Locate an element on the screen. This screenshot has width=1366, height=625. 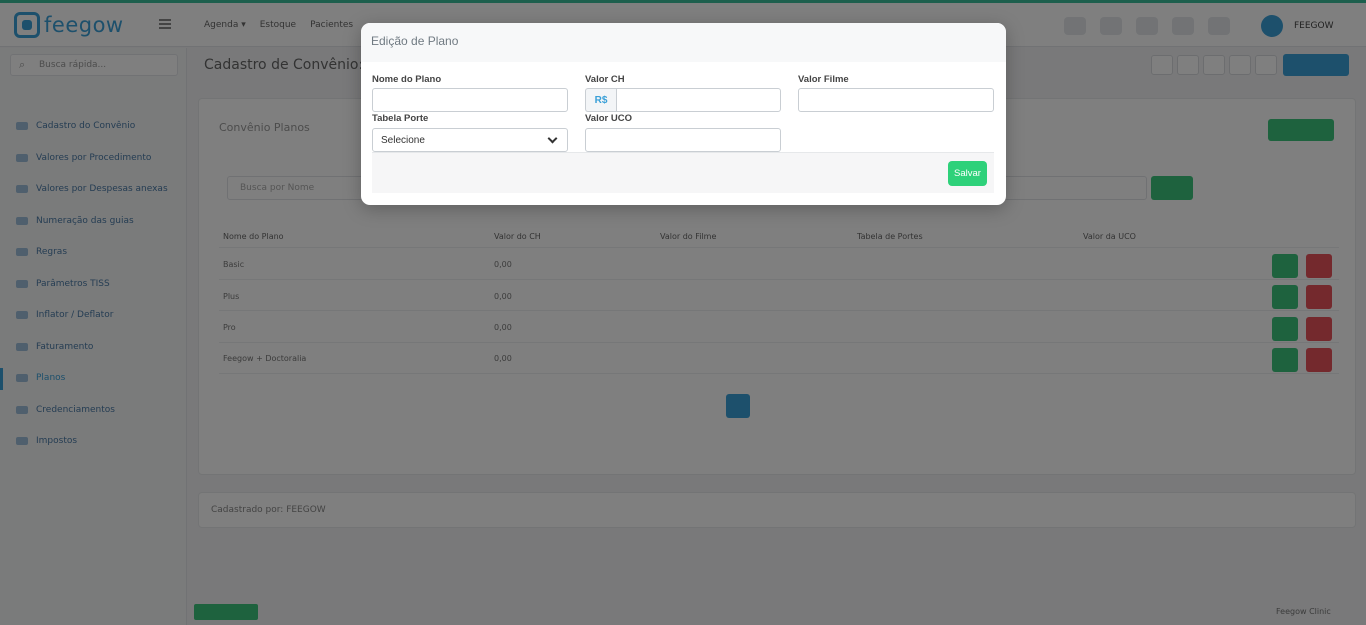
modal-footer: Salvar is located at coordinates (683, 172).